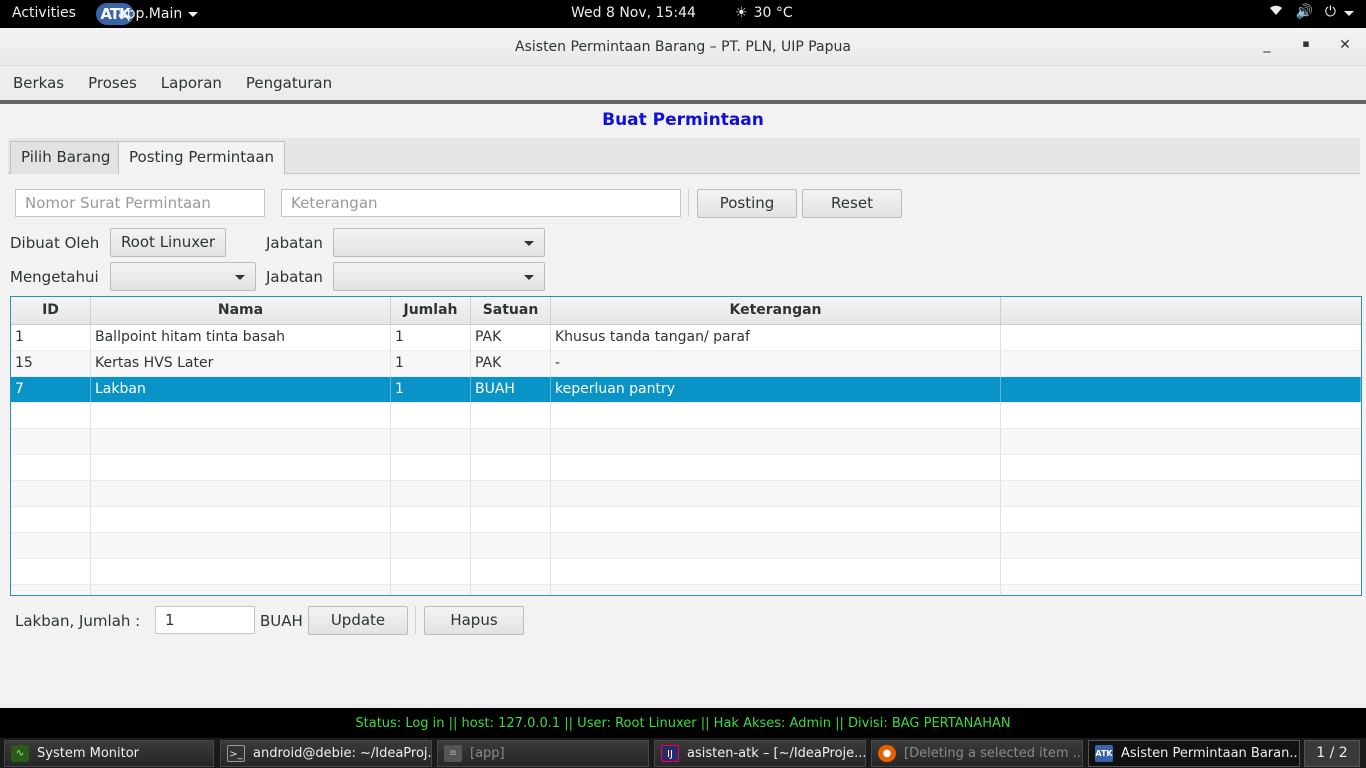 The height and width of the screenshot is (768, 1366). I want to click on minimize-button: _, so click(1267, 45).